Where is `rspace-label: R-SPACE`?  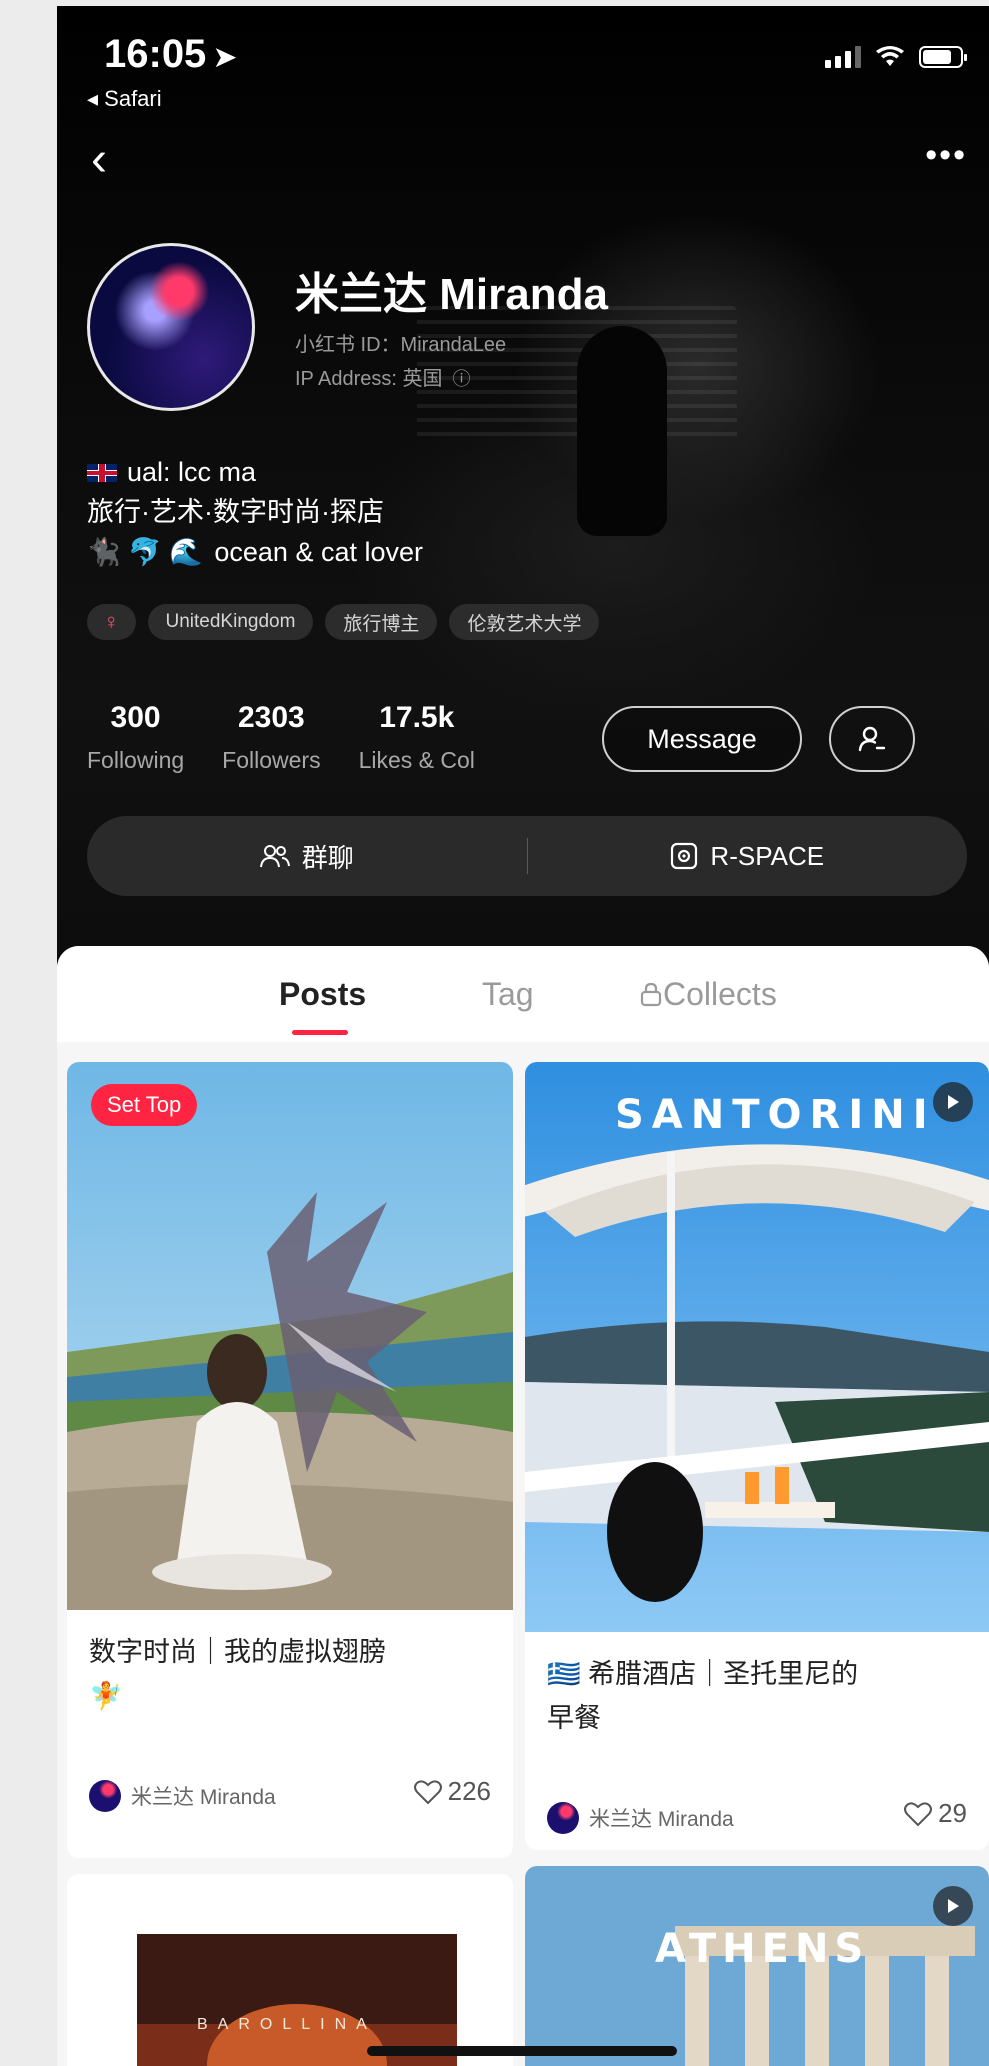 rspace-label: R-SPACE is located at coordinates (767, 855).